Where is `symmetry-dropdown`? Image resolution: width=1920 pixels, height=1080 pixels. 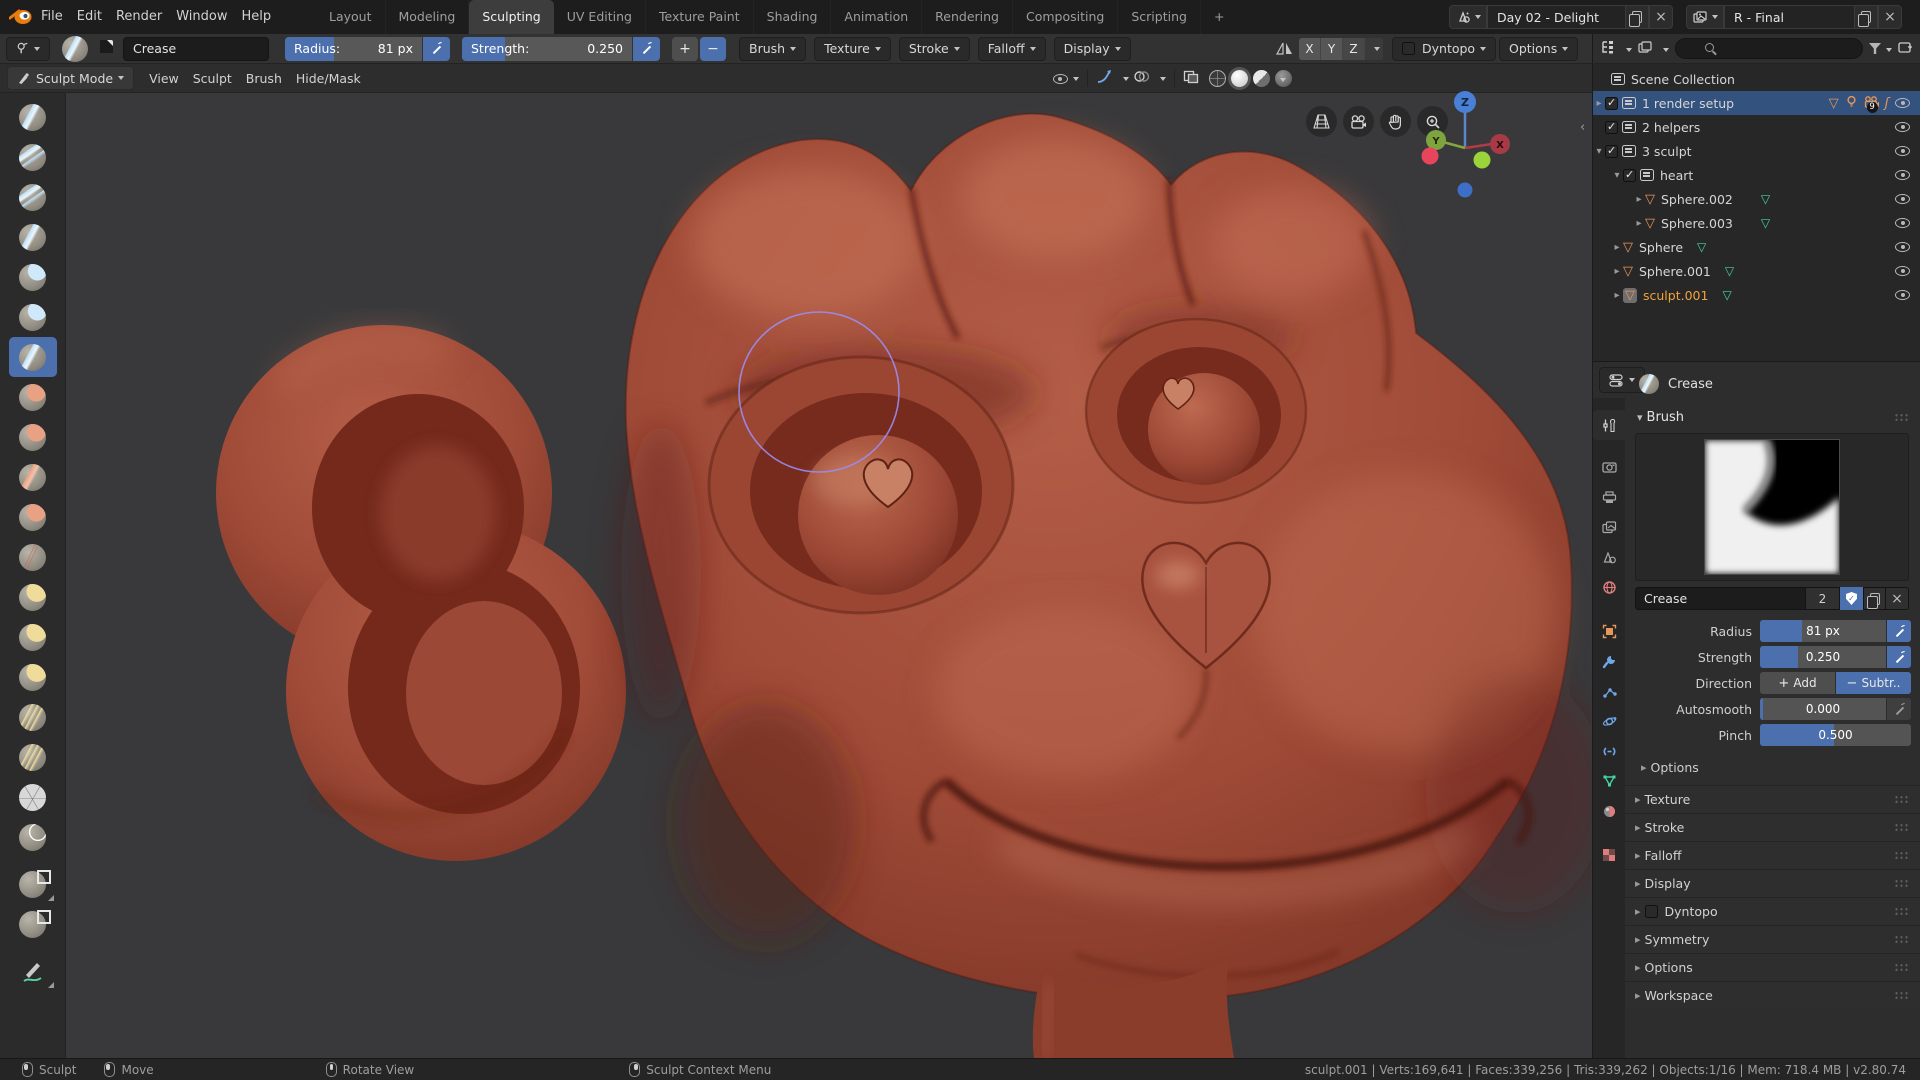
symmetry-dropdown is located at coordinates (1374, 48).